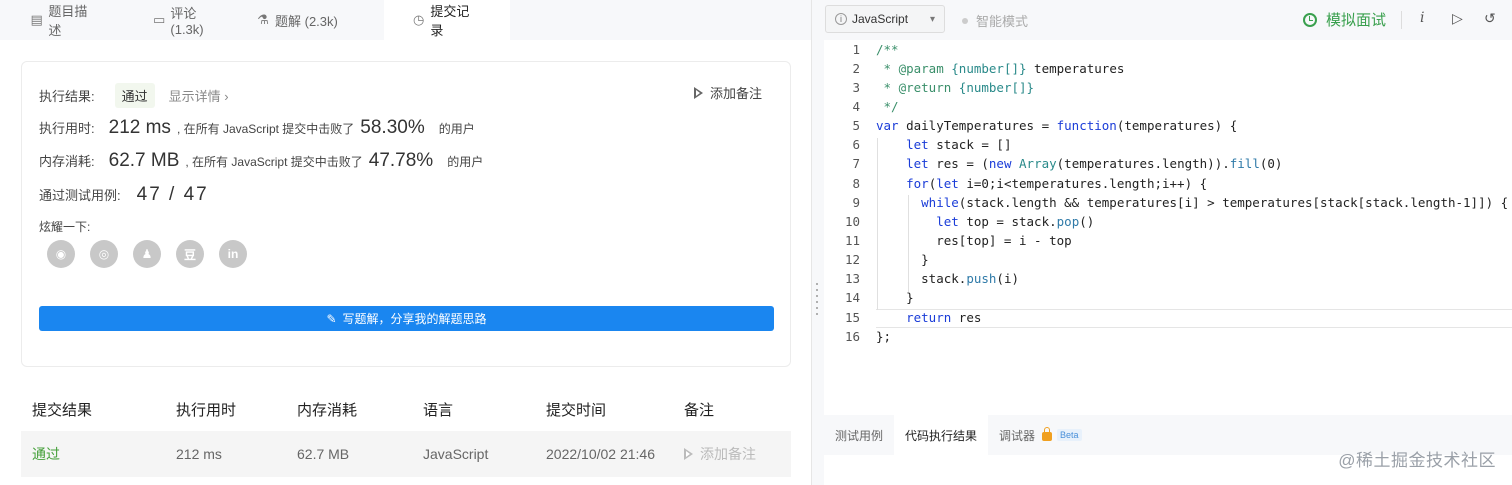  I want to click on show-details-link: 显示详情 ›, so click(199, 95).